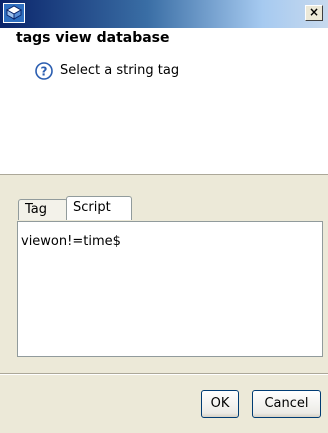  What do you see at coordinates (314, 13) in the screenshot?
I see `close-button: ×` at bounding box center [314, 13].